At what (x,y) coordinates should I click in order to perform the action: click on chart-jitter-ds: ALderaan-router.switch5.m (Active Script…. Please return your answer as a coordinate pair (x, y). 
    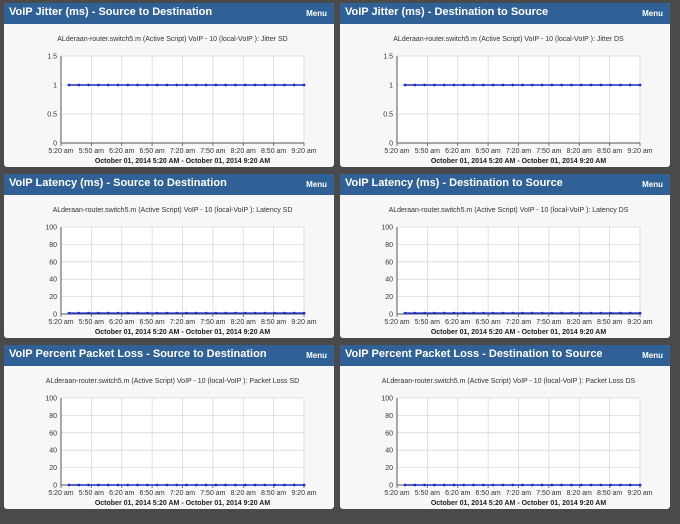
    Looking at the image, I should click on (518, 100).